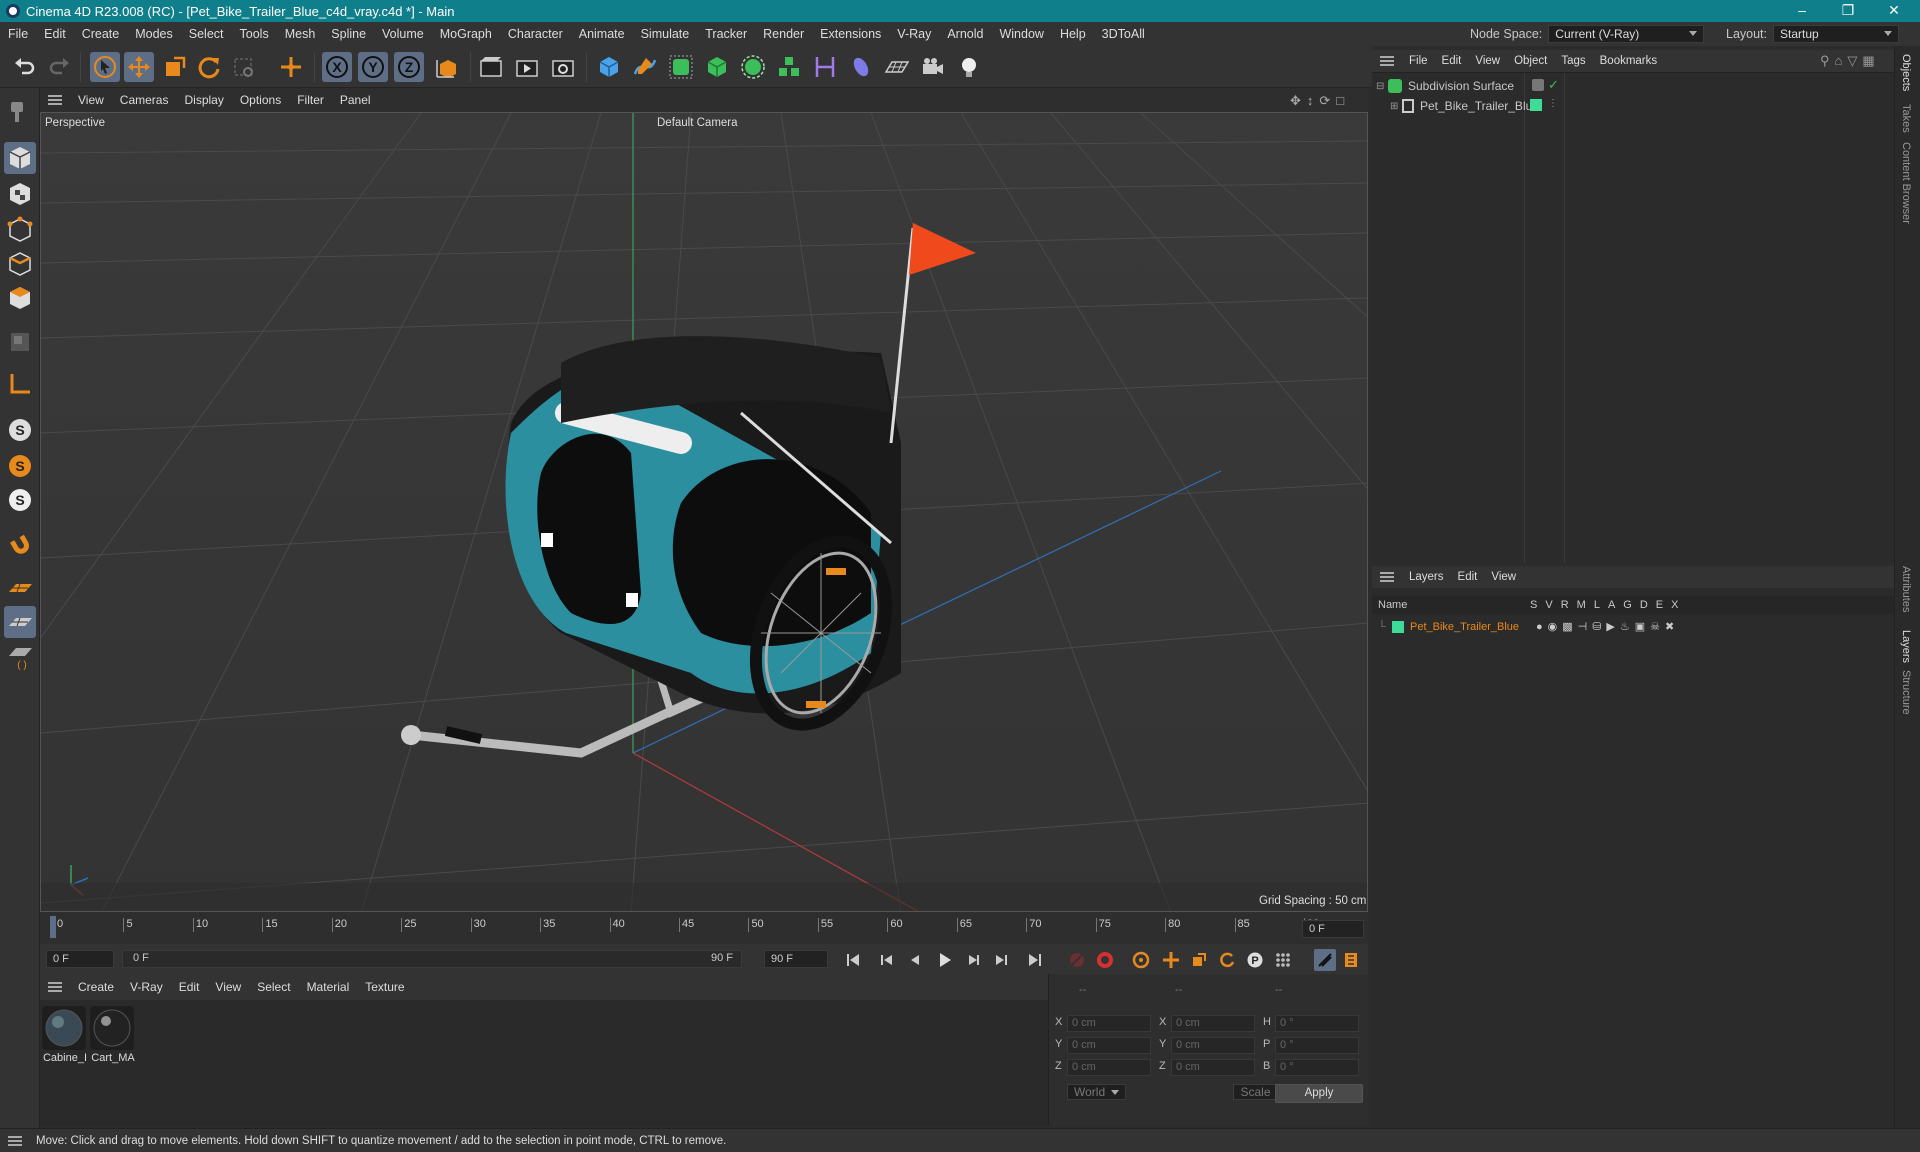 This screenshot has width=1920, height=1152. I want to click on tab-layers: Layers, so click(1906, 646).